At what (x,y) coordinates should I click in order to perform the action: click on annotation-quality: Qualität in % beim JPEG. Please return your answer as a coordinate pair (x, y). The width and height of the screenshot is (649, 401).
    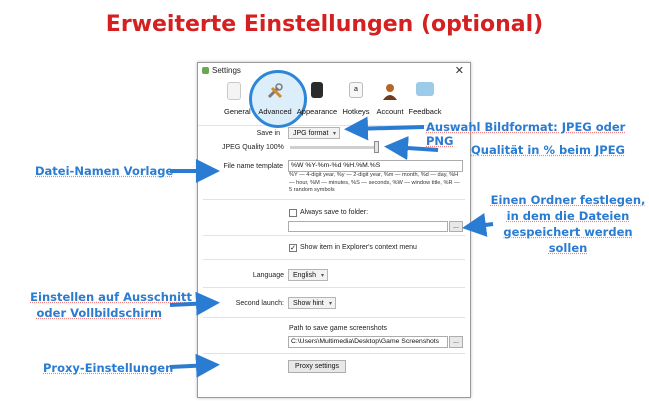
    Looking at the image, I should click on (548, 150).